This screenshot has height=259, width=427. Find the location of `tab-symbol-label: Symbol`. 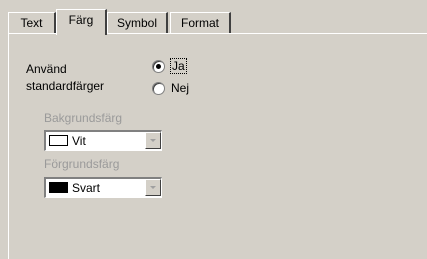

tab-symbol-label: Symbol is located at coordinates (136, 23).